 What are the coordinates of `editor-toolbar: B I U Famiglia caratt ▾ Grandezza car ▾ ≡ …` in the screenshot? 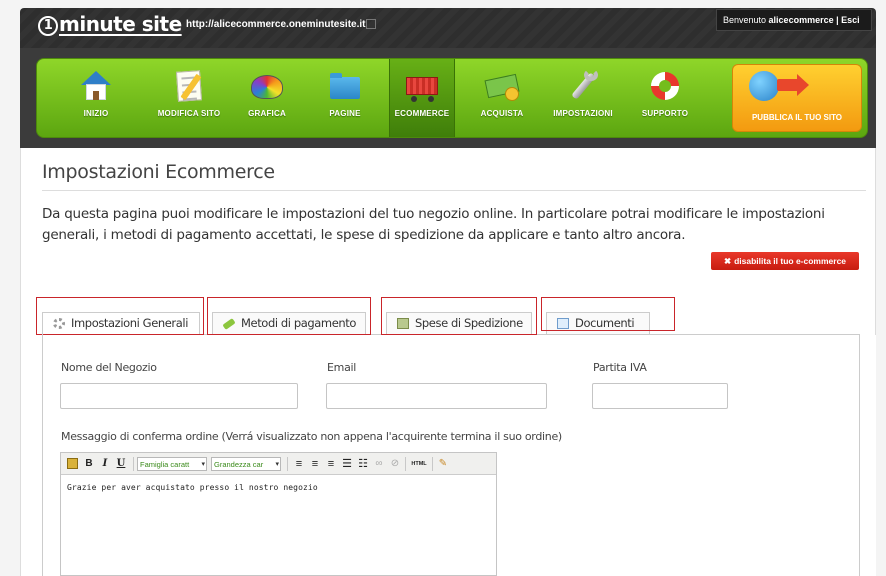 It's located at (278, 464).